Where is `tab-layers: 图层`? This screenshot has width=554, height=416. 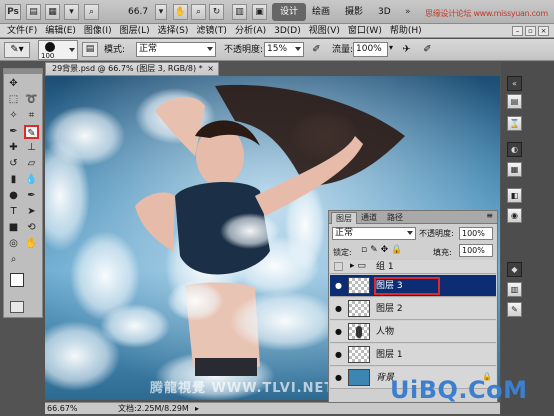
tab-layers: 图层 is located at coordinates (344, 218).